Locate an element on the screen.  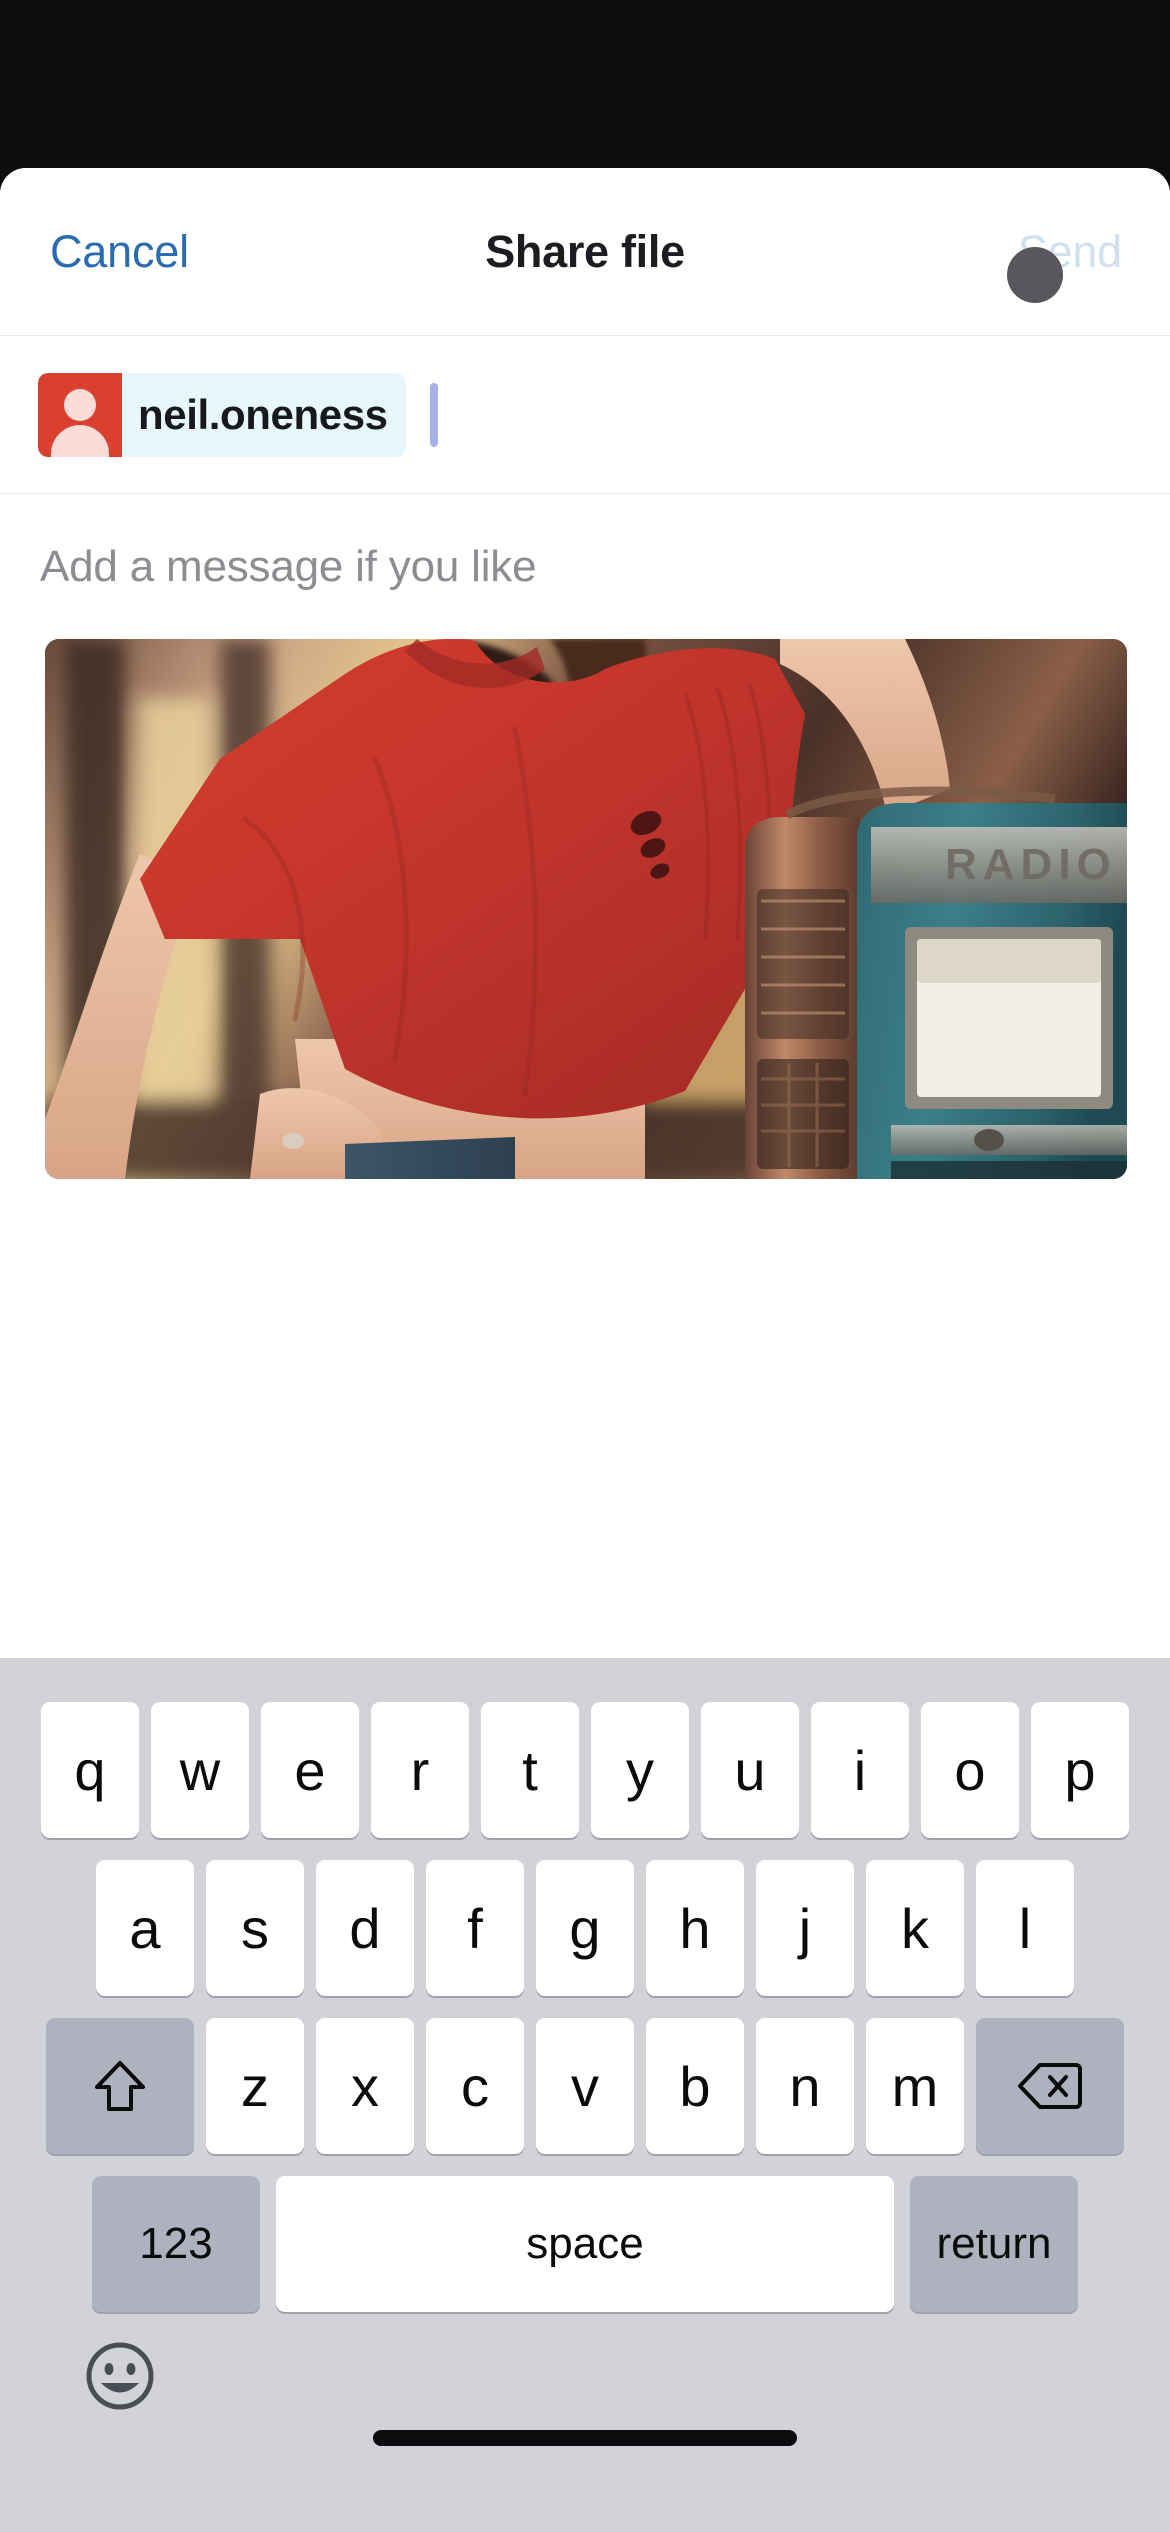
numeric-mode-key: 123 is located at coordinates (176, 2244).